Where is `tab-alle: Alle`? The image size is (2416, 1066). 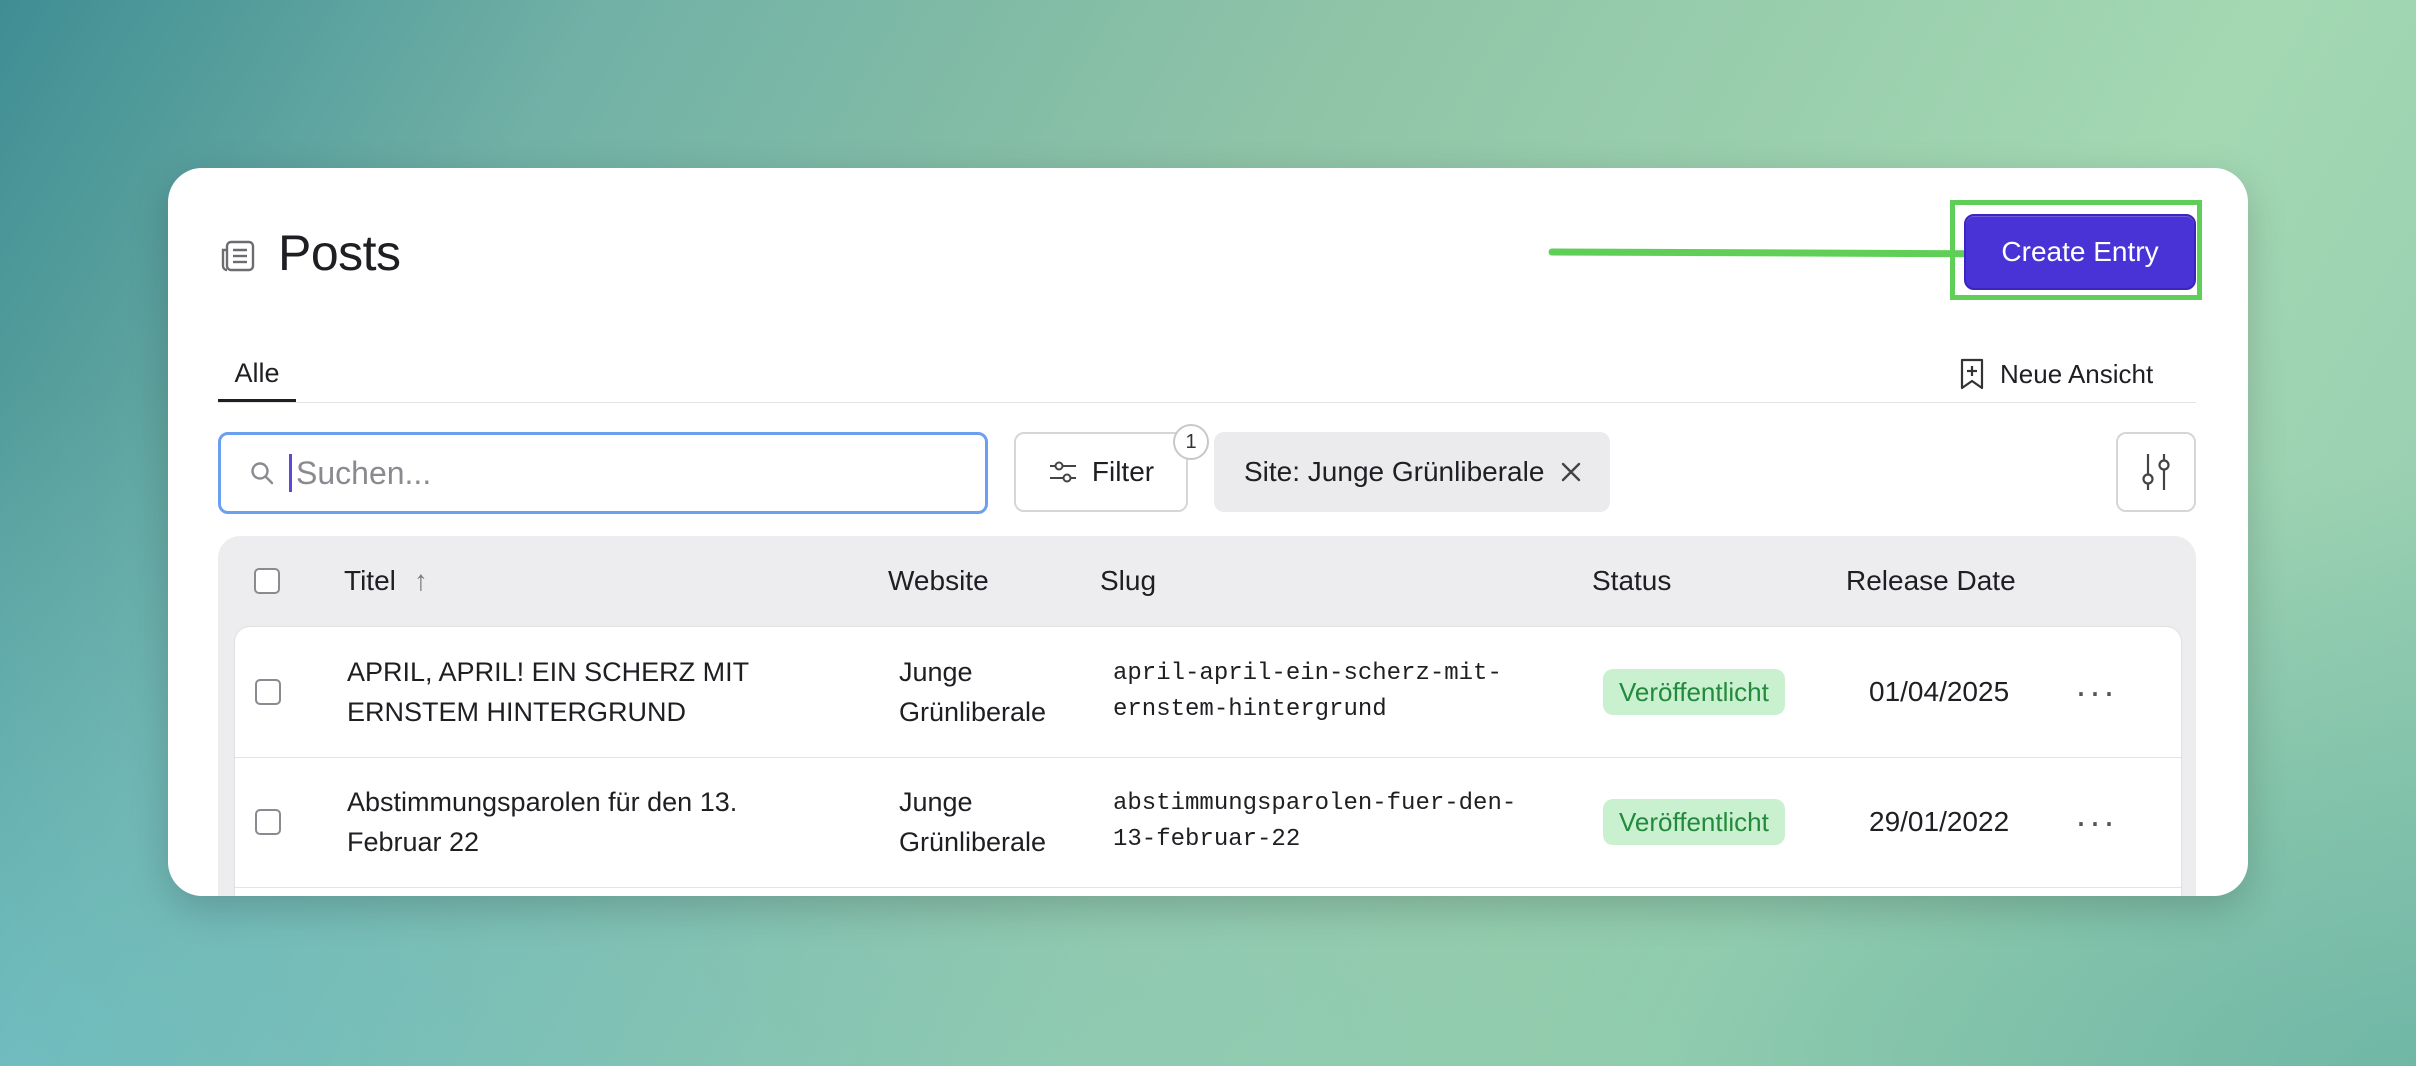 tab-alle: Alle is located at coordinates (257, 380).